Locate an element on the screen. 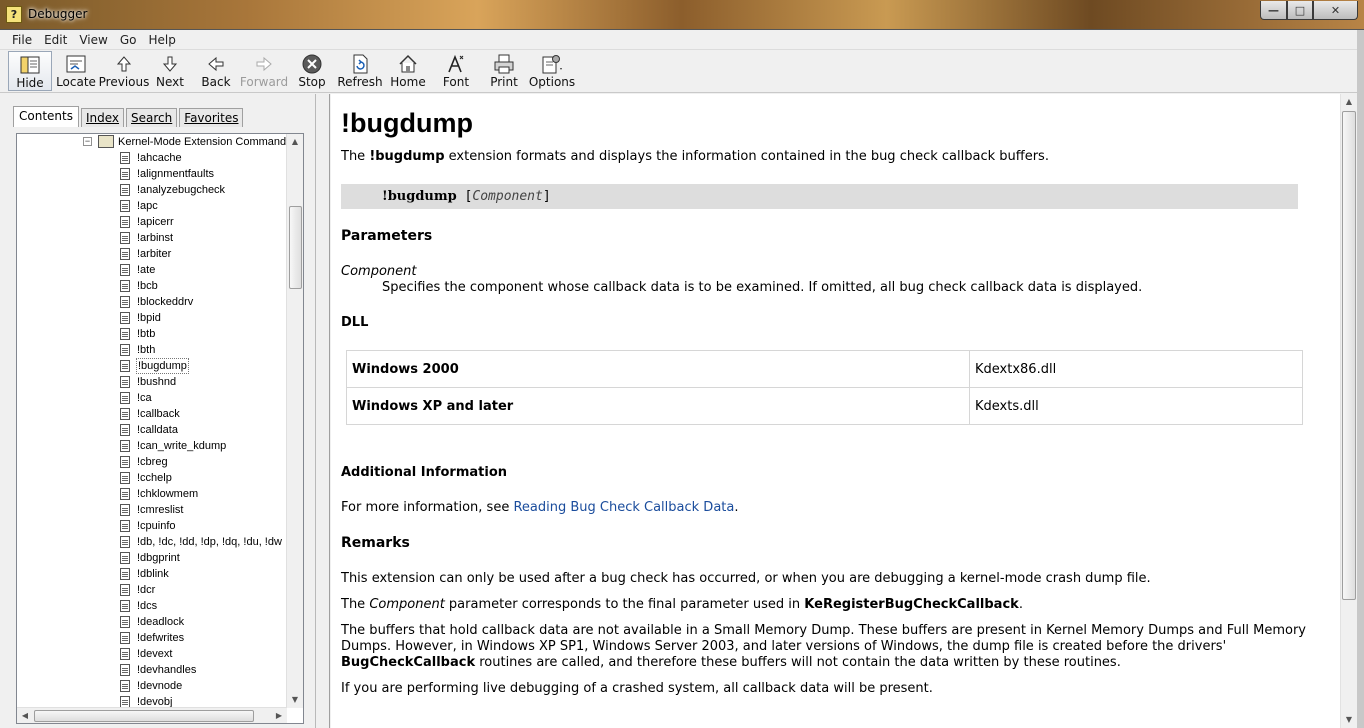 This screenshot has width=1364, height=728. tree-item: !arbinst is located at coordinates (152, 238).